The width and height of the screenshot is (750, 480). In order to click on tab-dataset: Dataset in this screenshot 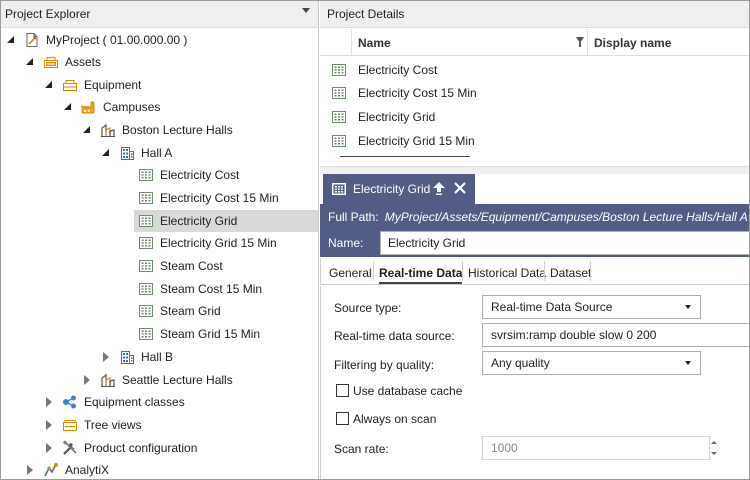, I will do `click(570, 273)`.